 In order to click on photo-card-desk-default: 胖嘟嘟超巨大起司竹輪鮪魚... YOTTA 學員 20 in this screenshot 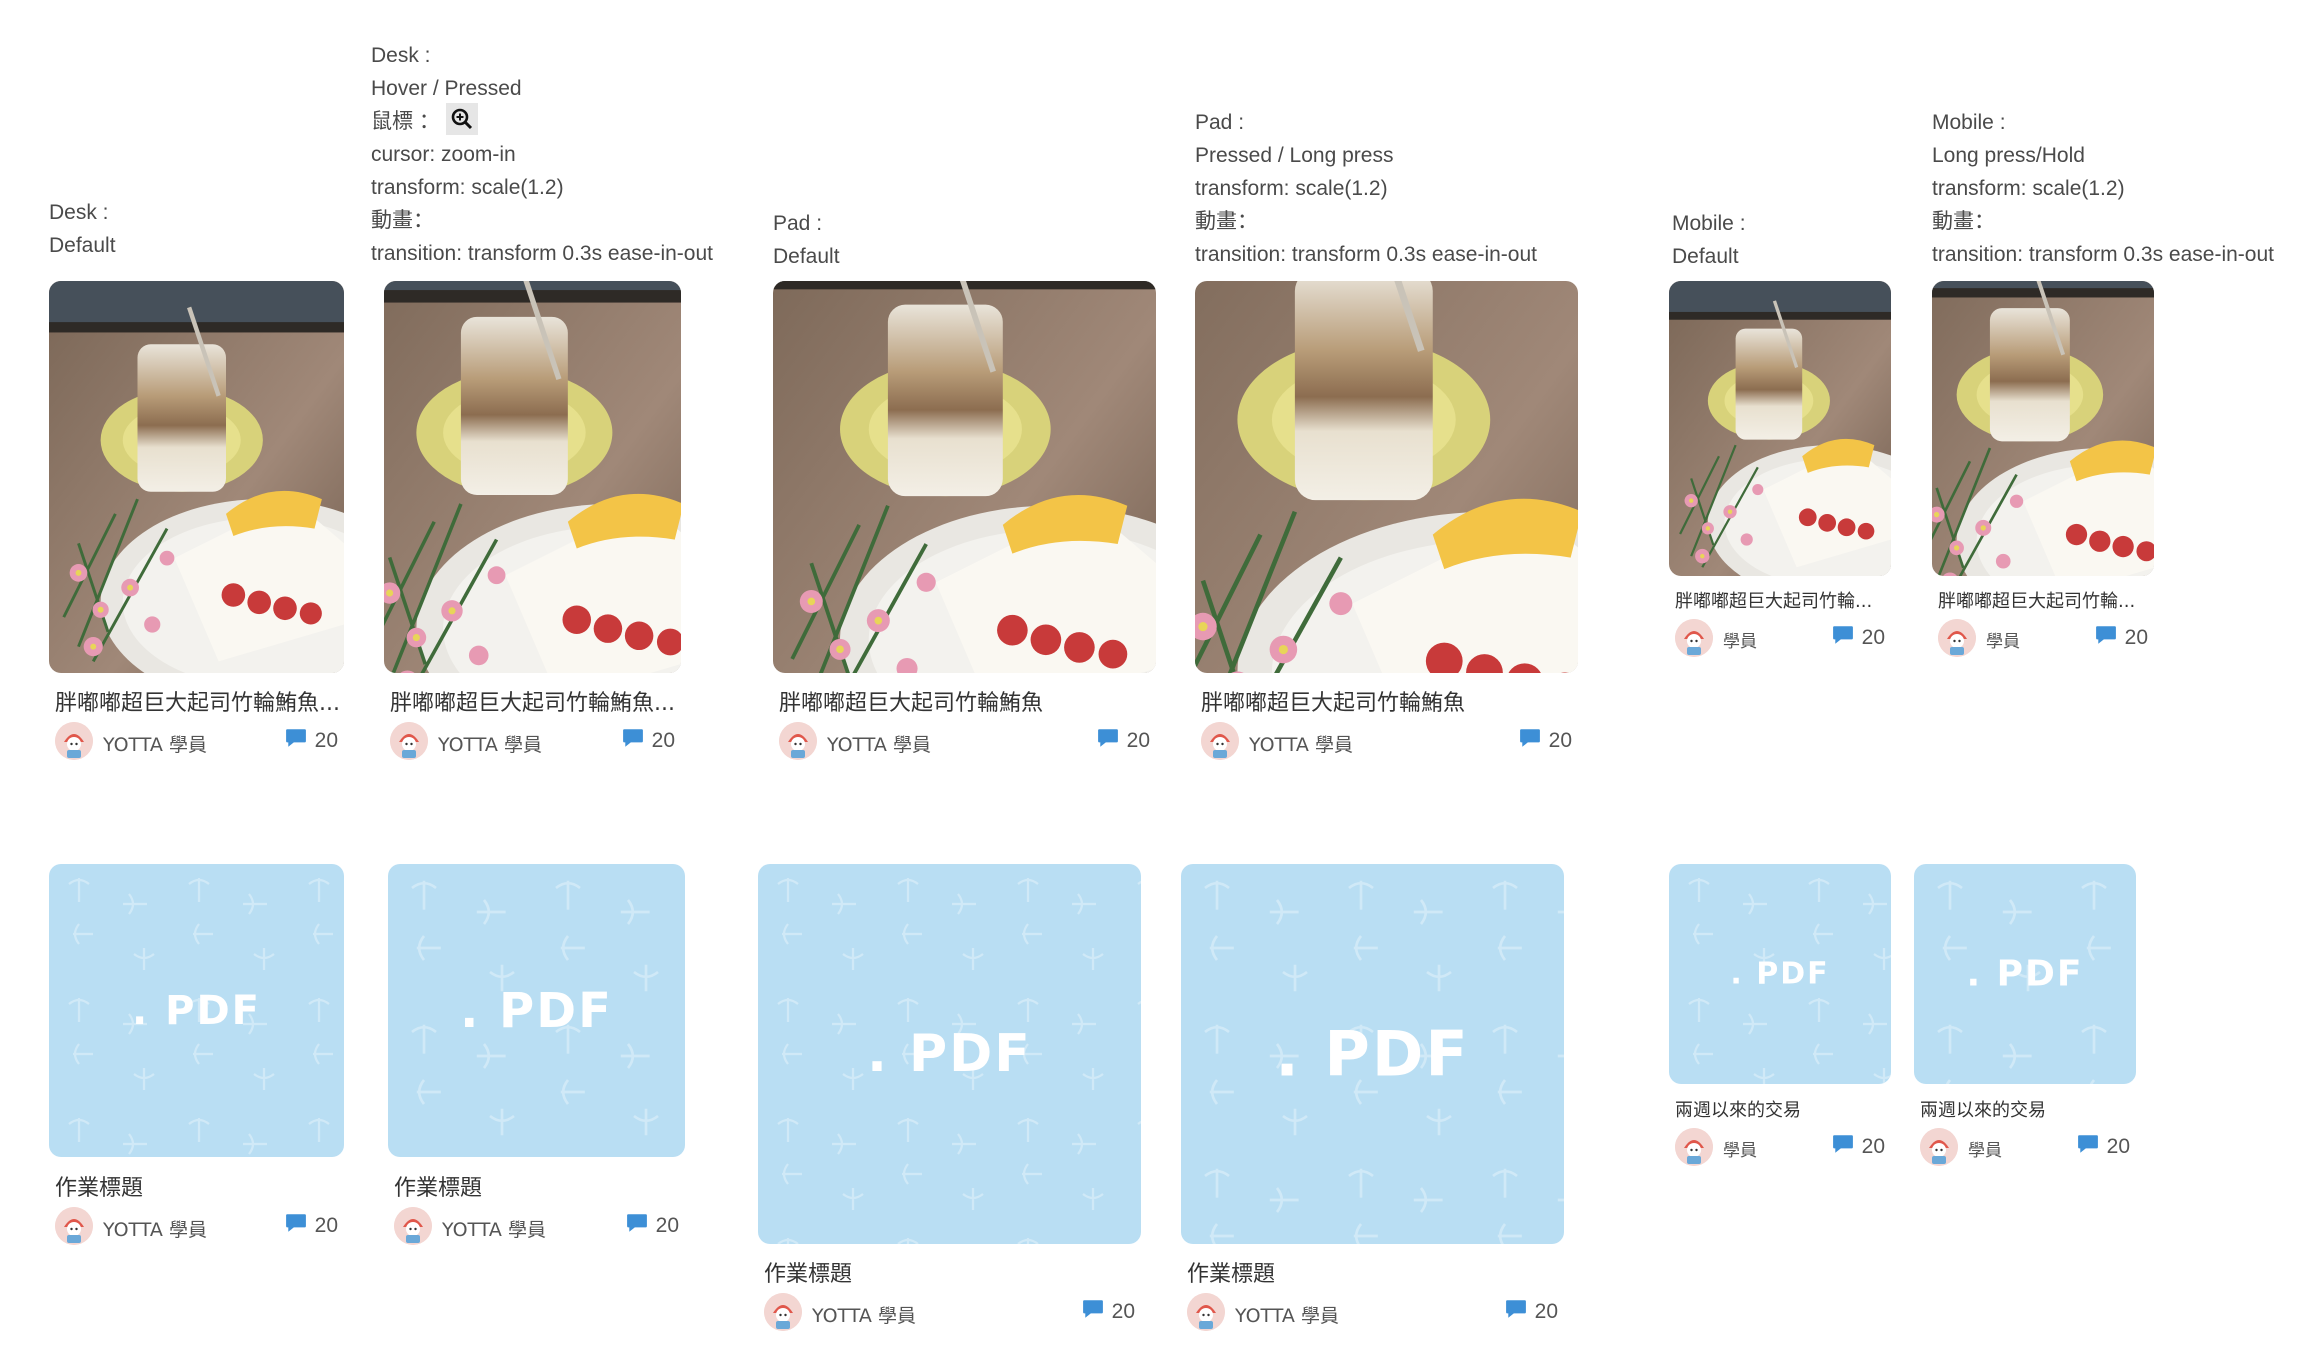, I will do `click(196, 521)`.